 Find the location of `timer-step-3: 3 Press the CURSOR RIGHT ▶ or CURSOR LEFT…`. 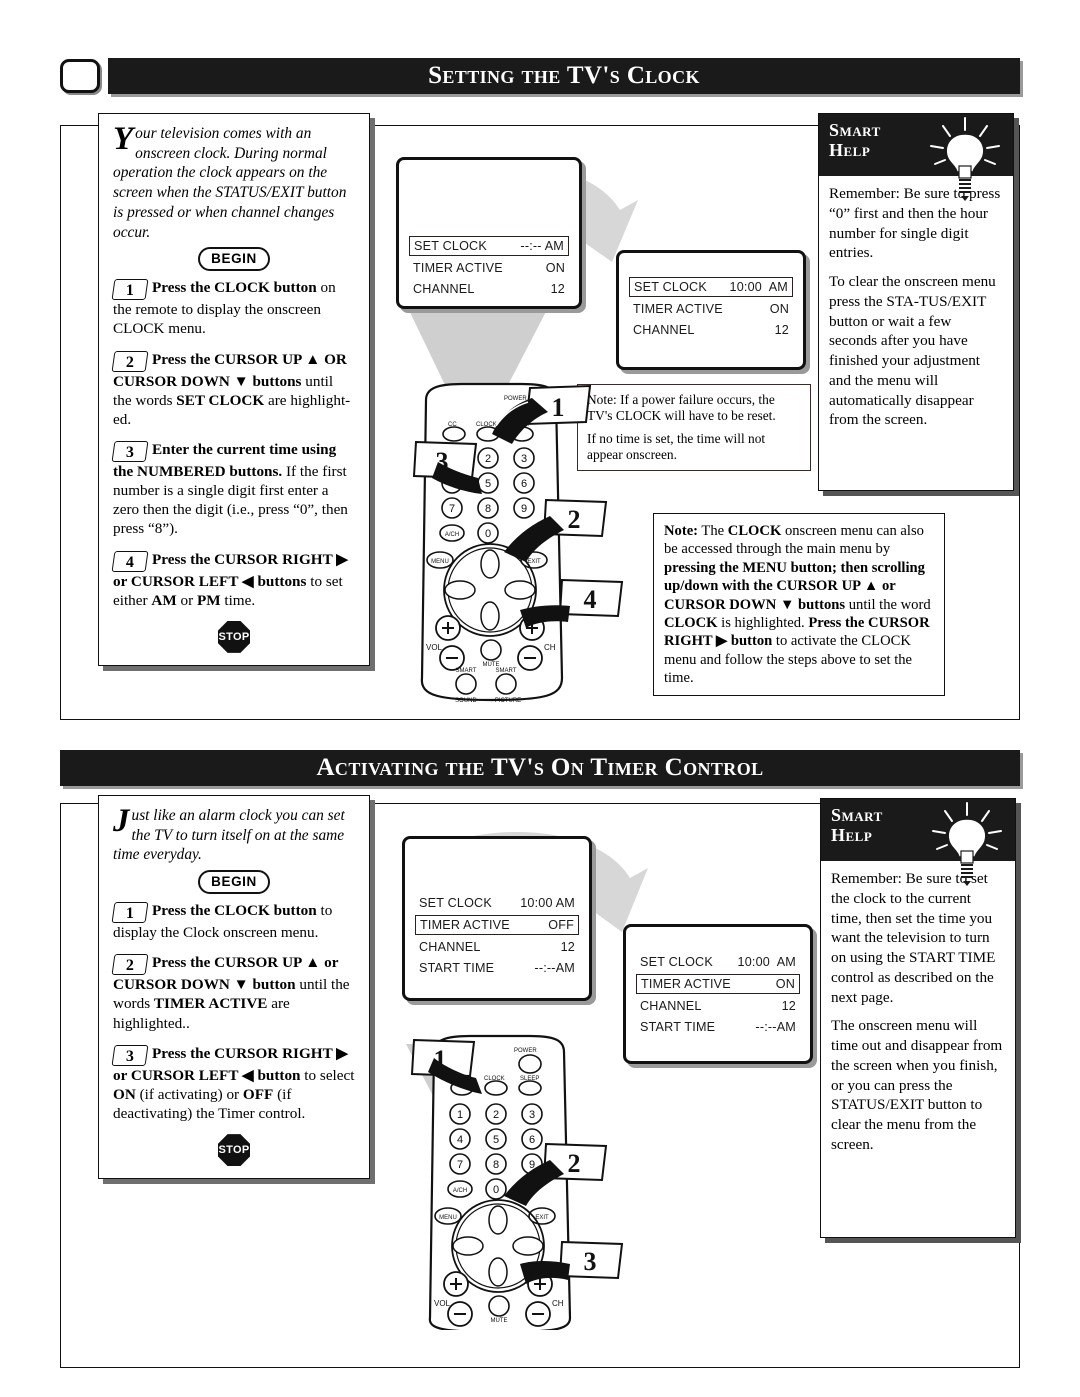

timer-step-3: 3 Press the CURSOR RIGHT ▶ or CURSOR LEFT… is located at coordinates (233, 1083).